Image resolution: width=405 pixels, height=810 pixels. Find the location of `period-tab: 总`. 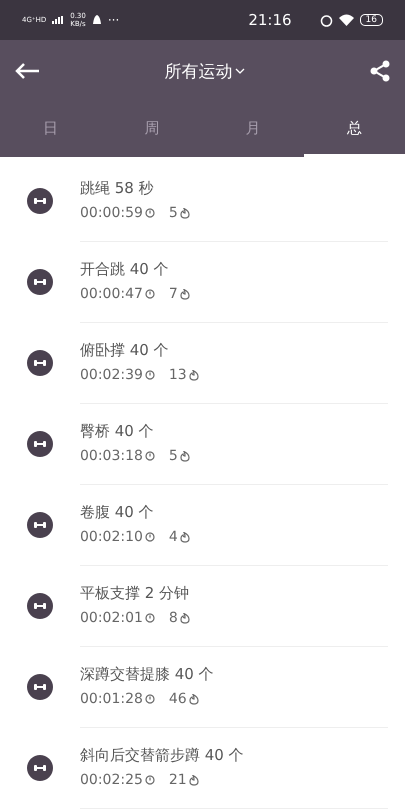

period-tab: 总 is located at coordinates (354, 129).